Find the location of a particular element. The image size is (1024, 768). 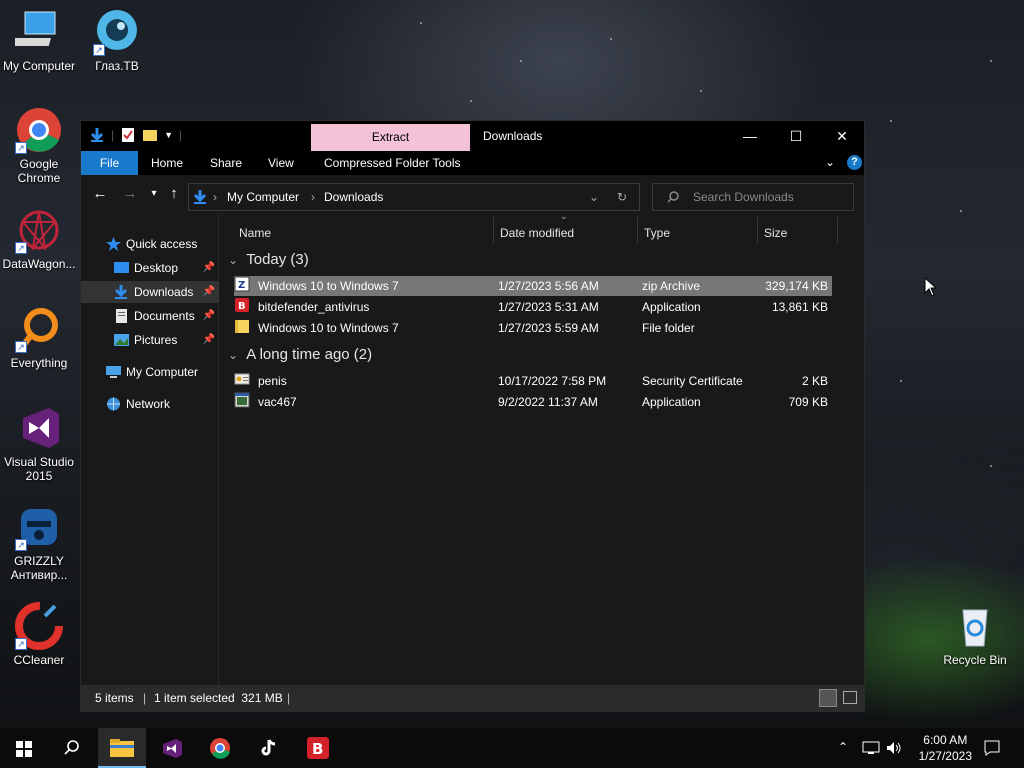

status-selection: 1 item selected 321 MB is located at coordinates (218, 698).